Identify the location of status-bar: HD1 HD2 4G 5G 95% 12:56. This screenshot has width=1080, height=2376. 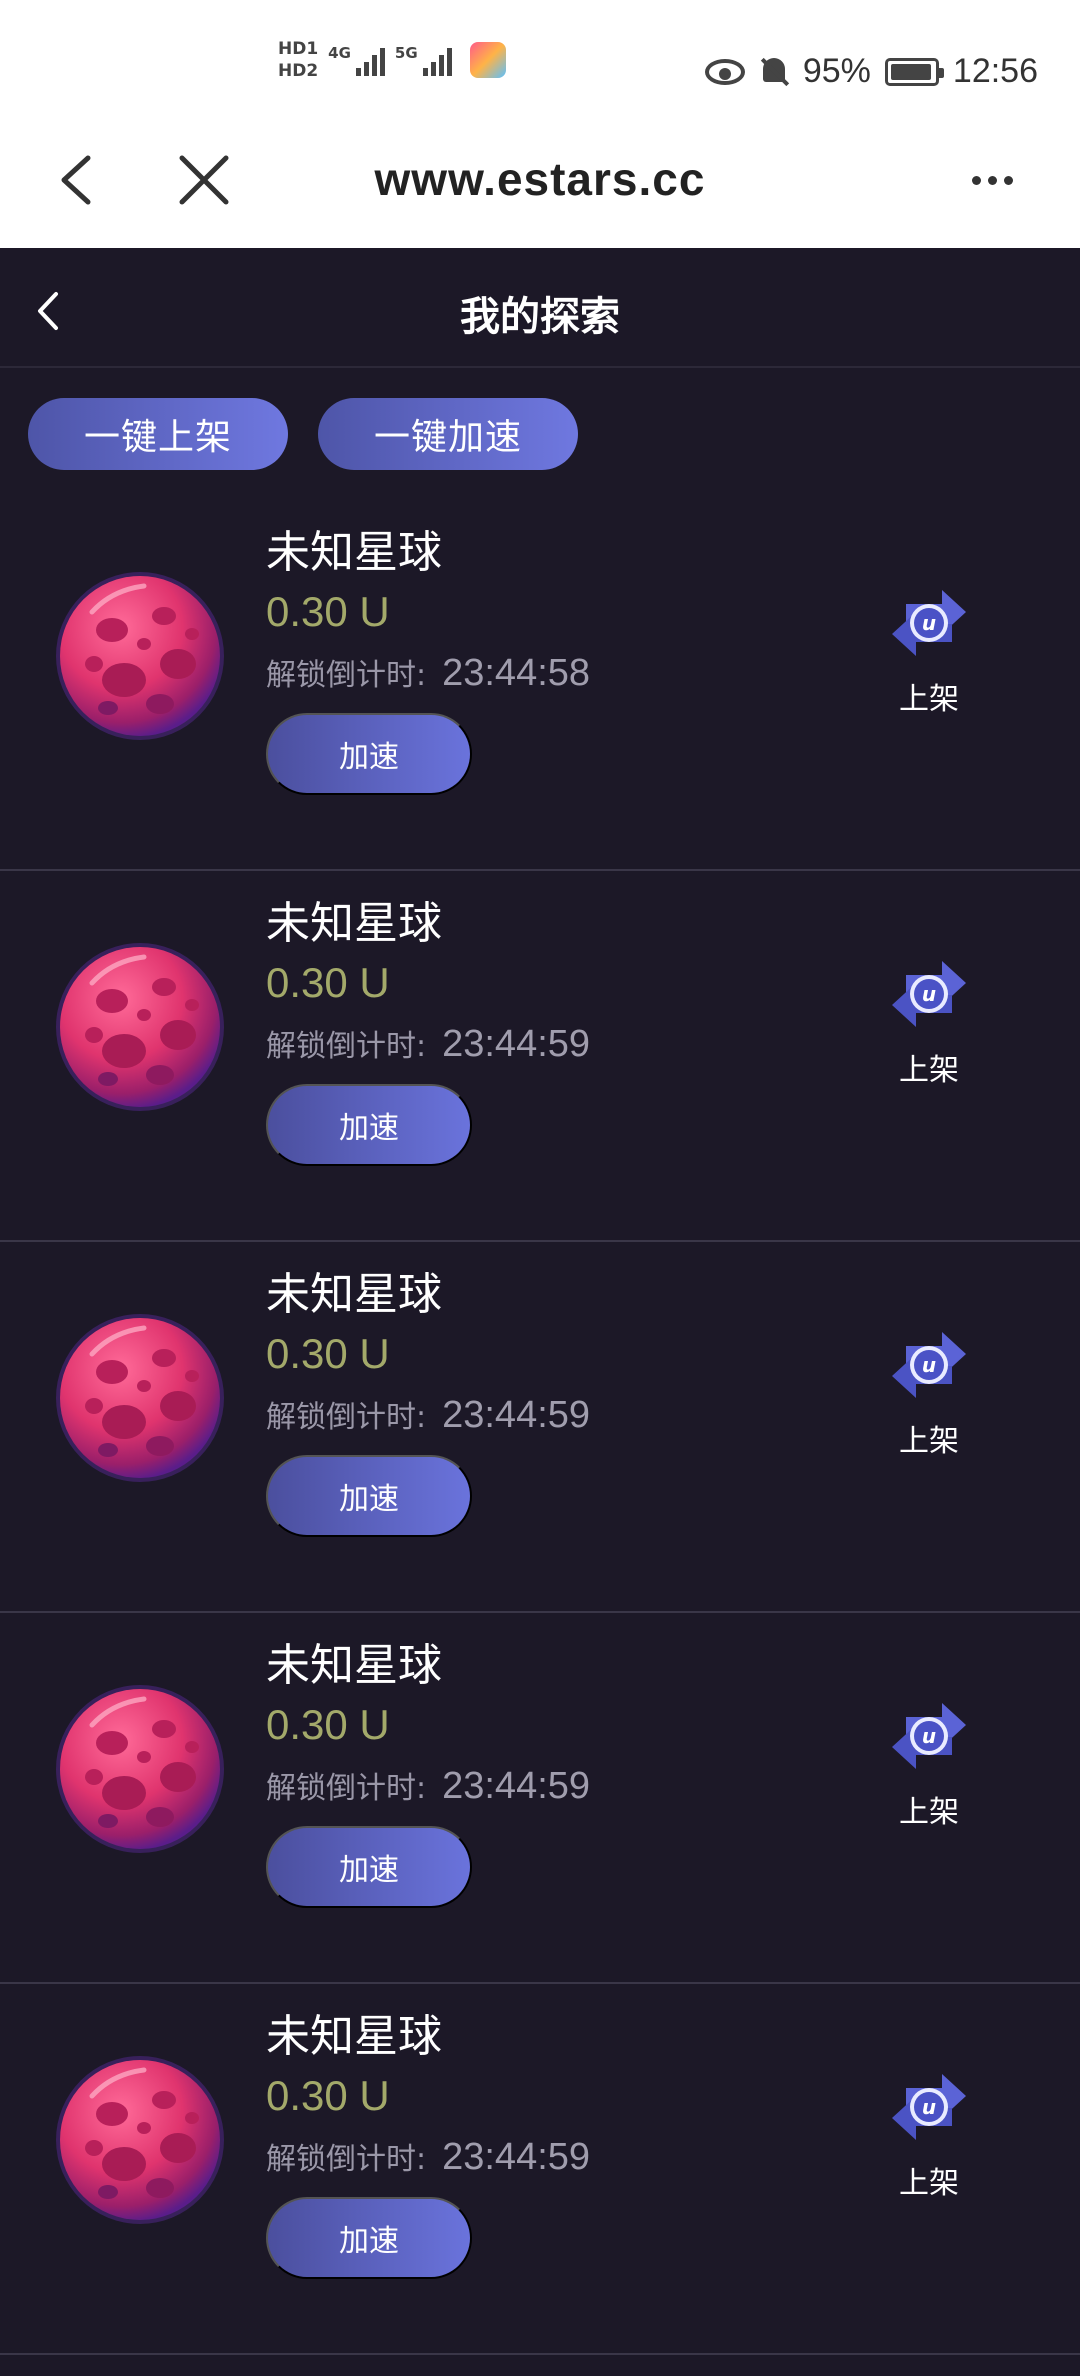
(540, 65).